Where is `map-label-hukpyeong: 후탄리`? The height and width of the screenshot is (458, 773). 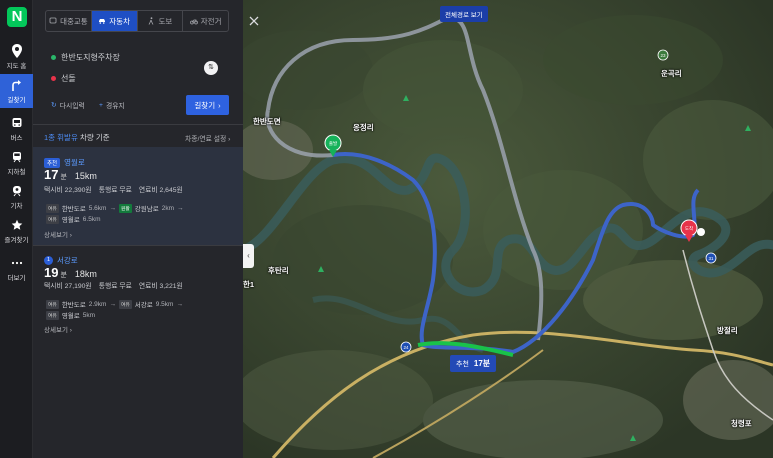 map-label-hukpyeong: 후탄리 is located at coordinates (278, 270).